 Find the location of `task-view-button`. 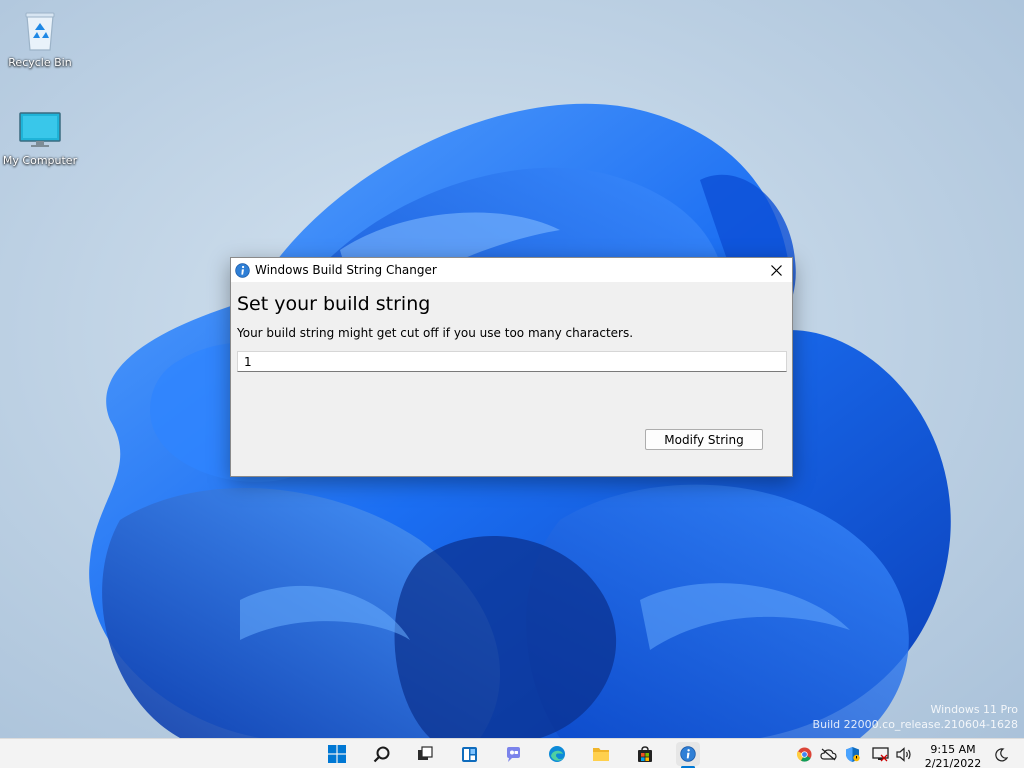

task-view-button is located at coordinates (425, 754).